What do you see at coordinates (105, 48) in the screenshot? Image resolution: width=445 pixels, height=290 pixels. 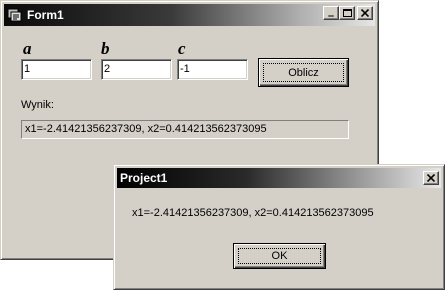 I see `label-b: b` at bounding box center [105, 48].